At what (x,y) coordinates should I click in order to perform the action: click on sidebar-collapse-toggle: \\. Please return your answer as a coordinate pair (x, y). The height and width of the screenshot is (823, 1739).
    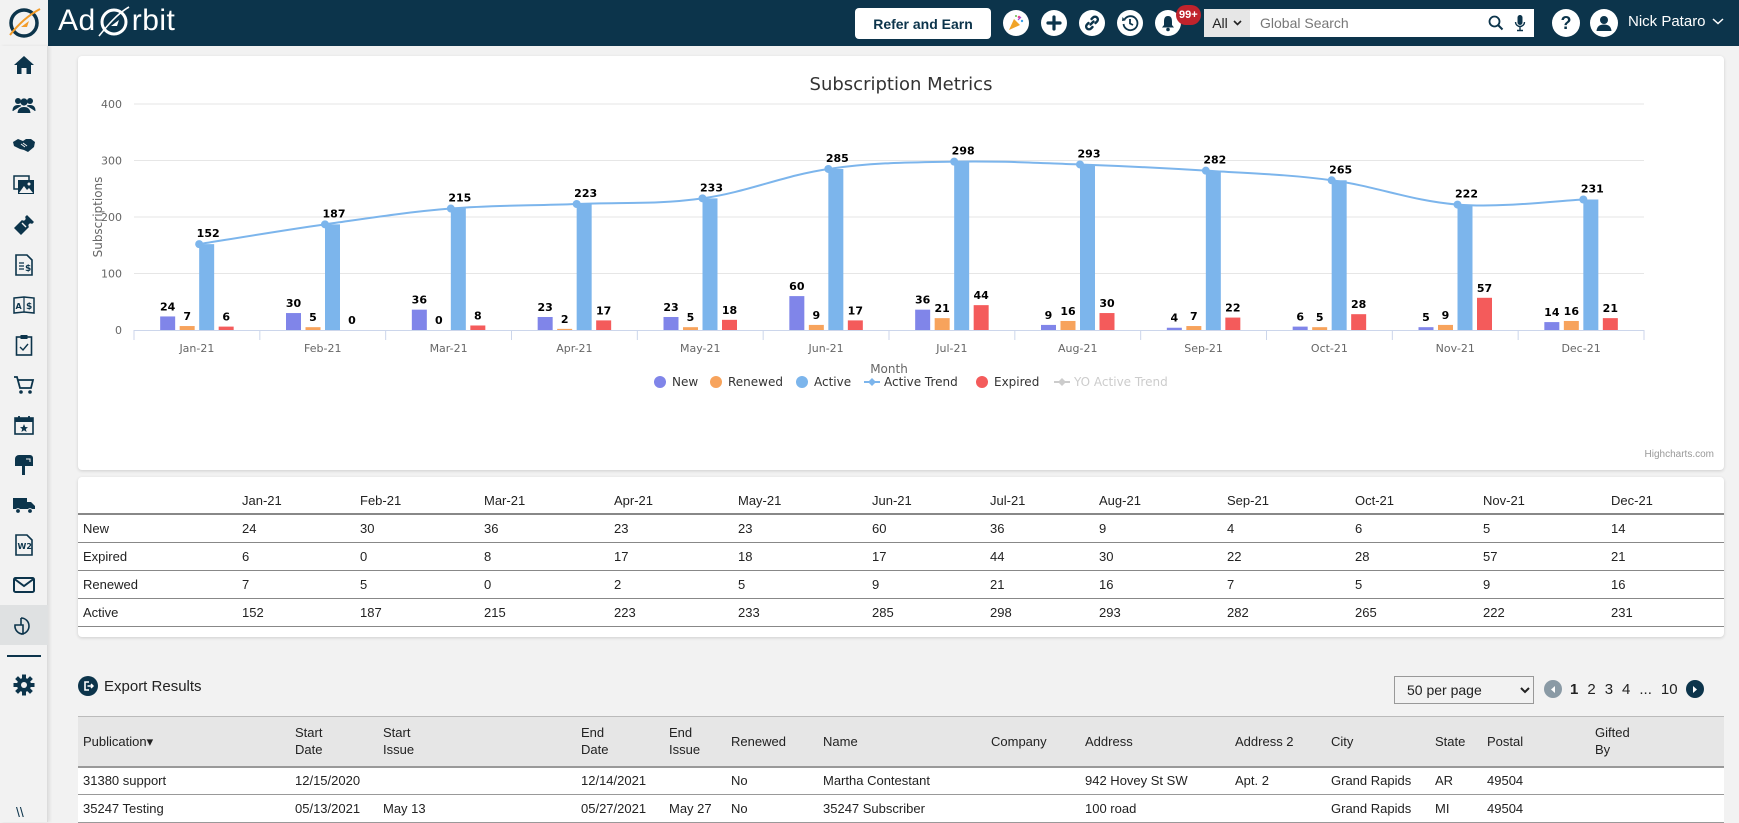
    Looking at the image, I should click on (20, 812).